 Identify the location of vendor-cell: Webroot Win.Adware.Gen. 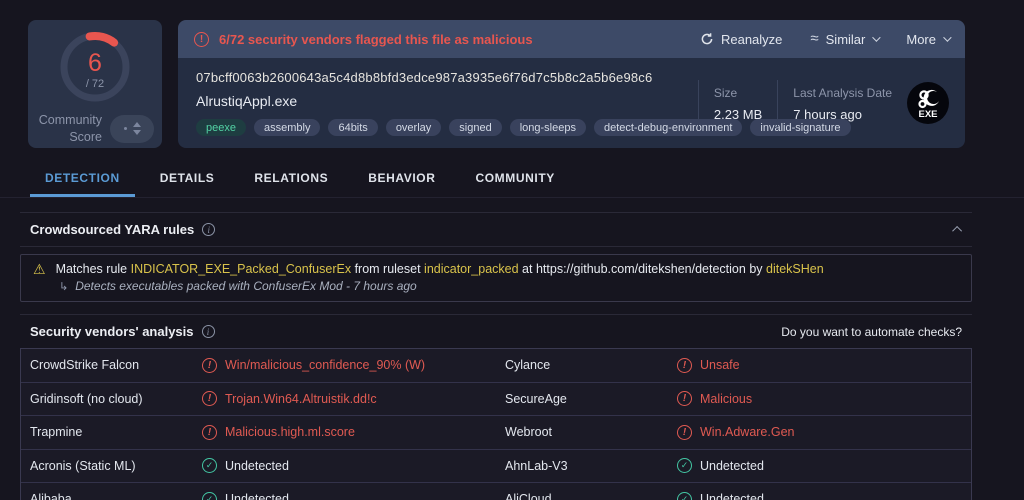
(733, 432).